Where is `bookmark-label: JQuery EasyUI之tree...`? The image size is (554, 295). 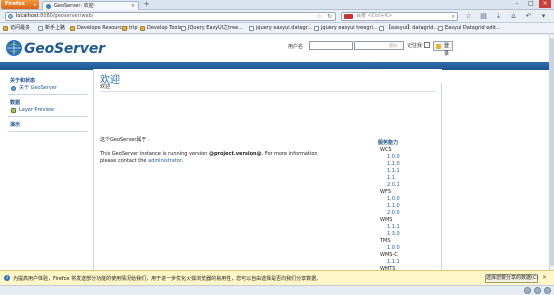
bookmark-label: JQuery EasyUI之tree... is located at coordinates (216, 28).